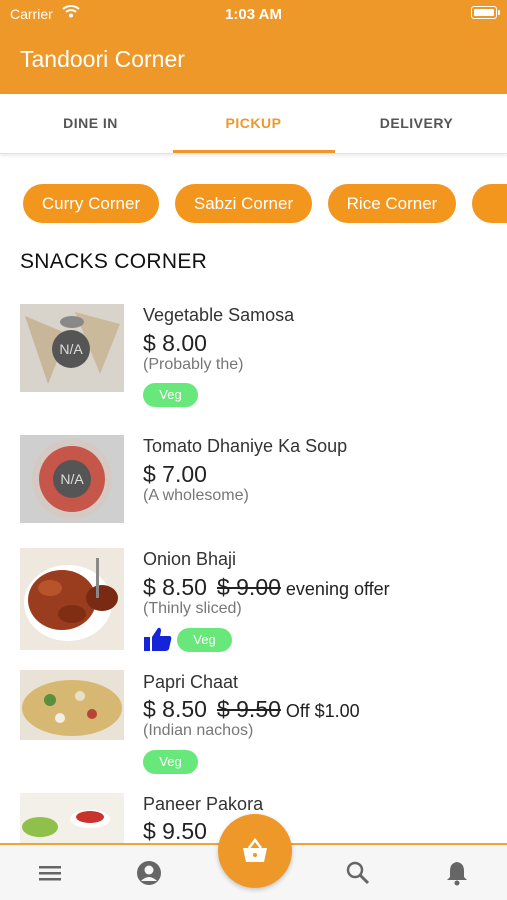  Describe the element at coordinates (358, 873) in the screenshot. I see `search-icon` at that location.